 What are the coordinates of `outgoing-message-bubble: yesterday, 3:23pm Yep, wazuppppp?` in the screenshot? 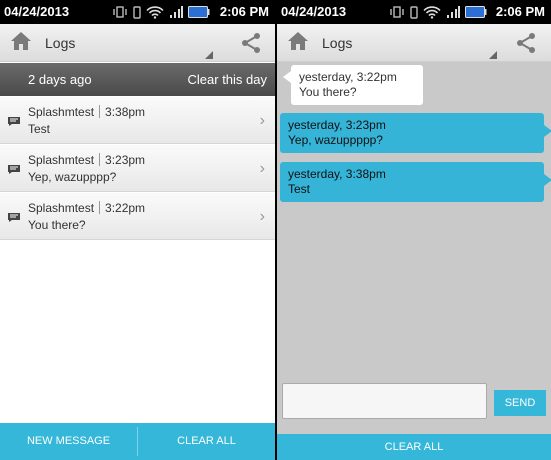 It's located at (415, 133).